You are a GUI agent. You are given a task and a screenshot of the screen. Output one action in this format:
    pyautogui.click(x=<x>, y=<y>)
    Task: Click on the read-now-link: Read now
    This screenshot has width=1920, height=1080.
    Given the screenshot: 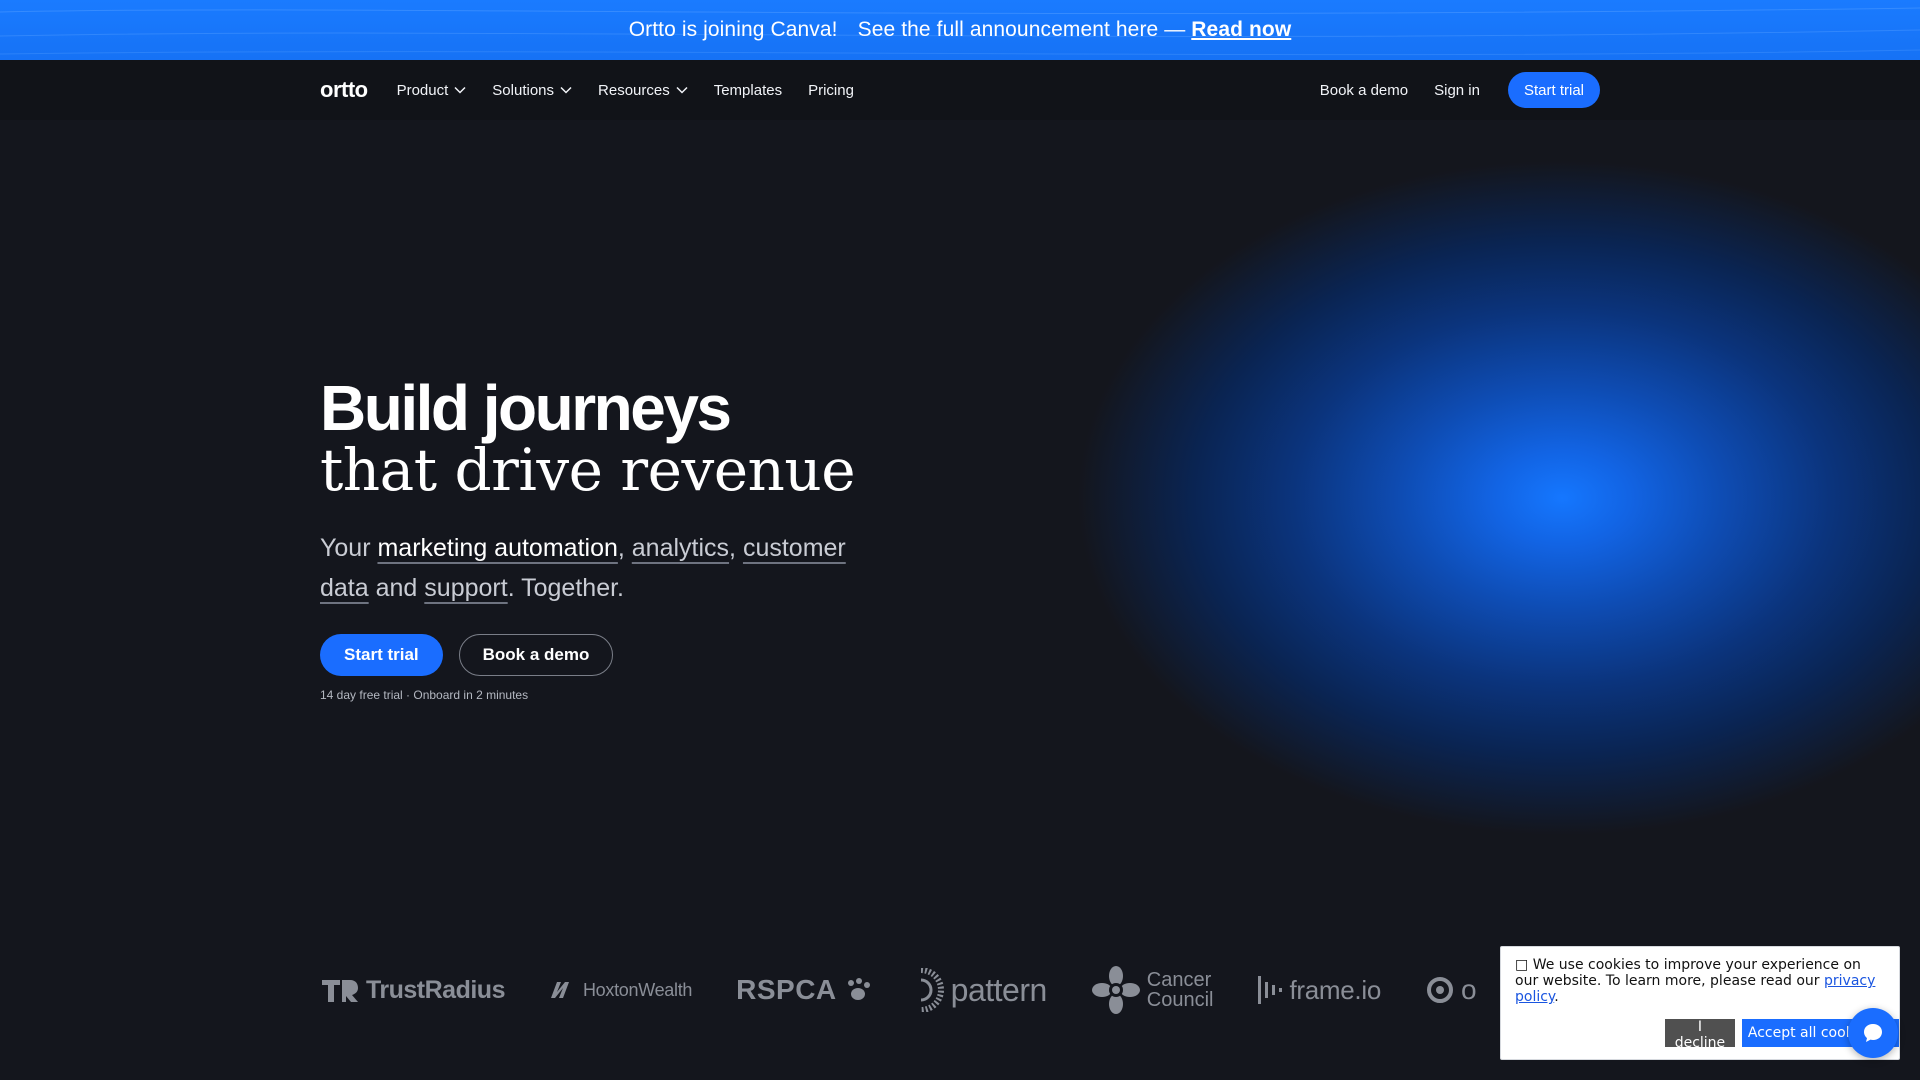 What is the action you would take?
    pyautogui.click(x=1241, y=29)
    